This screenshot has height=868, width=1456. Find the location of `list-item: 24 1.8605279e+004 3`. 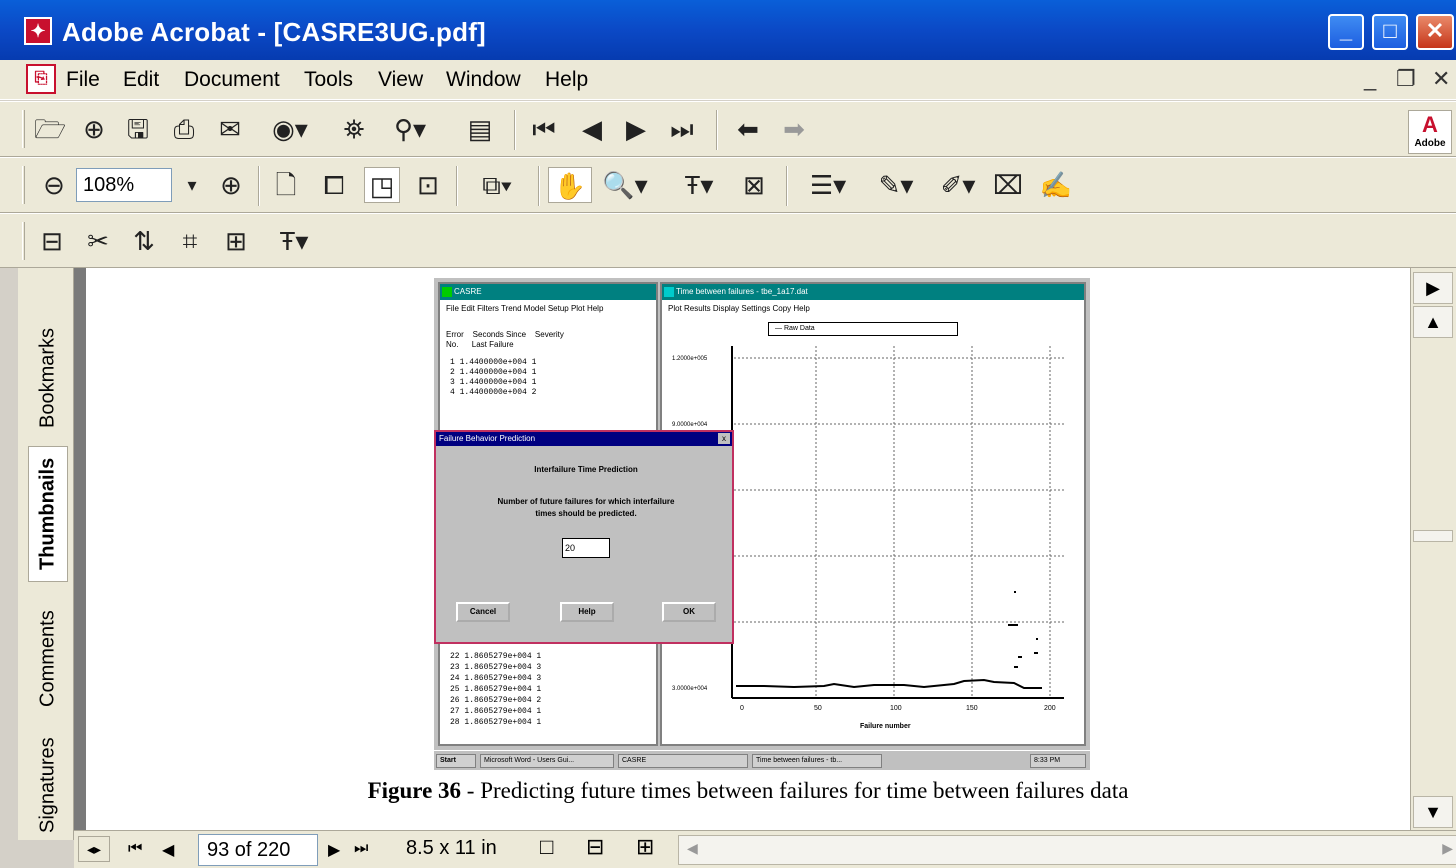

list-item: 24 1.8605279e+004 3 is located at coordinates (496, 678).